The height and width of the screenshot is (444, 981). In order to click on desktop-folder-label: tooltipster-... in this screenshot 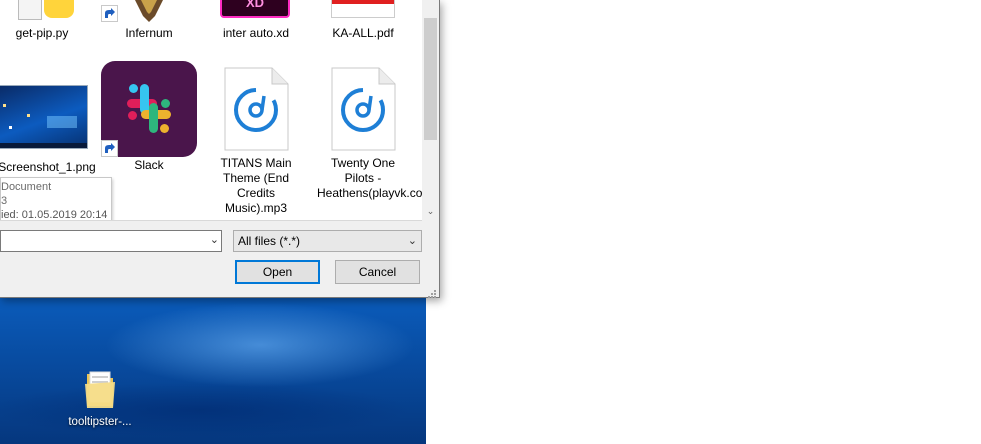, I will do `click(100, 422)`.